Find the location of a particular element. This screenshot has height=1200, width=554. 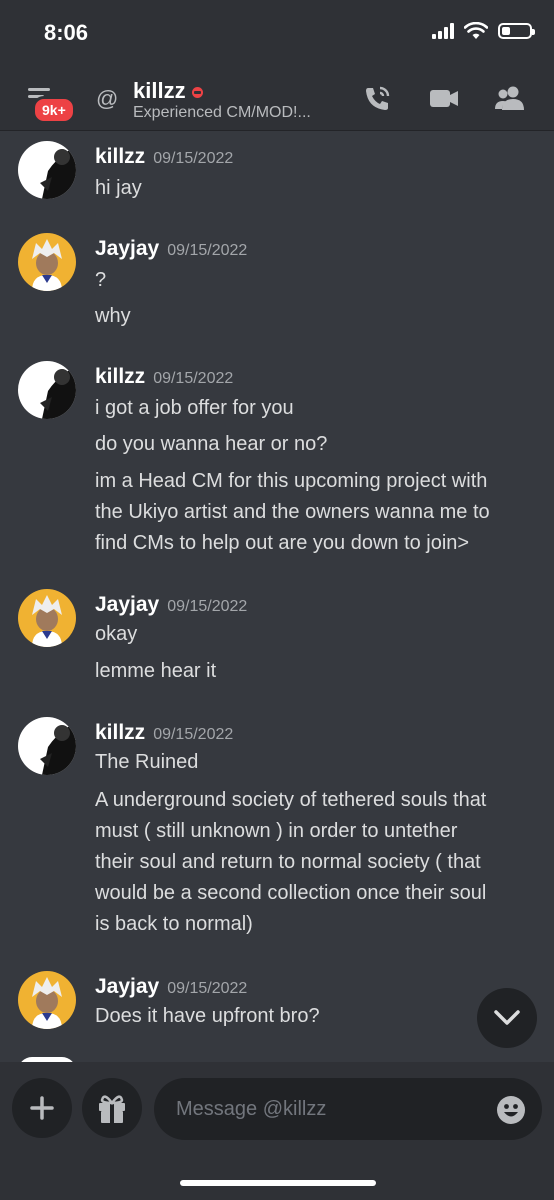

at-symbol-icon: @ is located at coordinates (107, 98).